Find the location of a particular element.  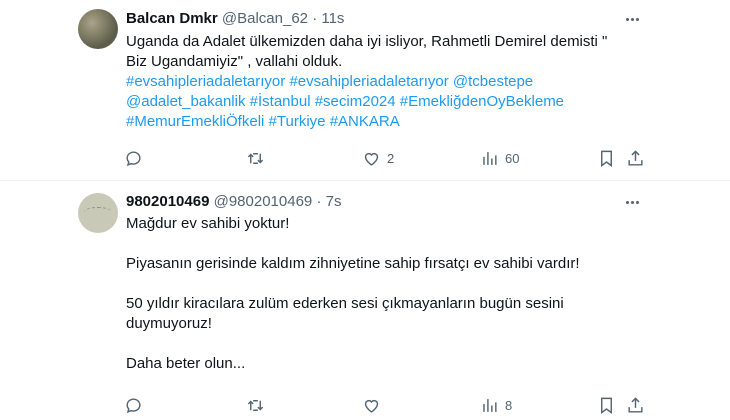

author-name: Balcan Dmkr is located at coordinates (172, 18).